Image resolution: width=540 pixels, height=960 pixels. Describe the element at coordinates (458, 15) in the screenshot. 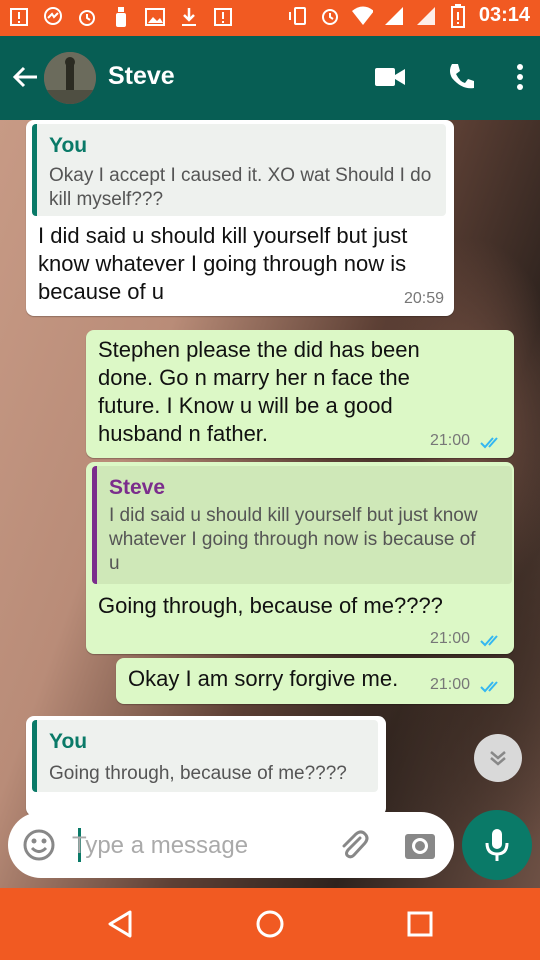

I see `battery-low-icon` at that location.